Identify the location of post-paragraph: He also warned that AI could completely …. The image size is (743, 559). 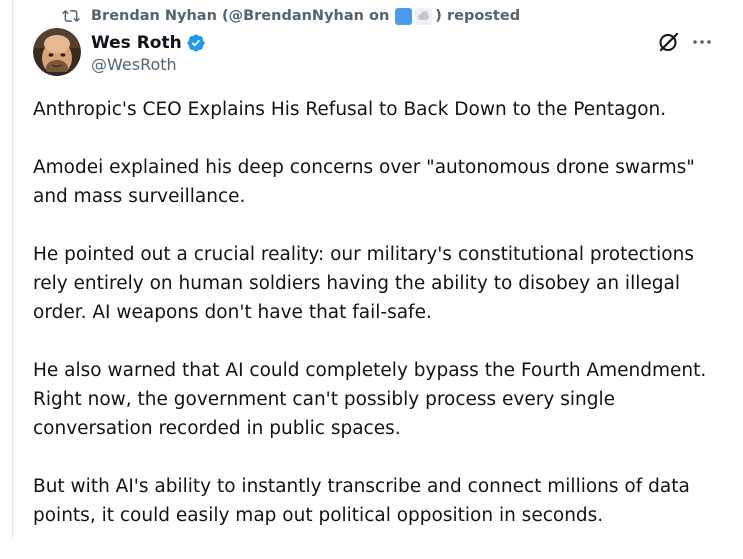
(370, 399).